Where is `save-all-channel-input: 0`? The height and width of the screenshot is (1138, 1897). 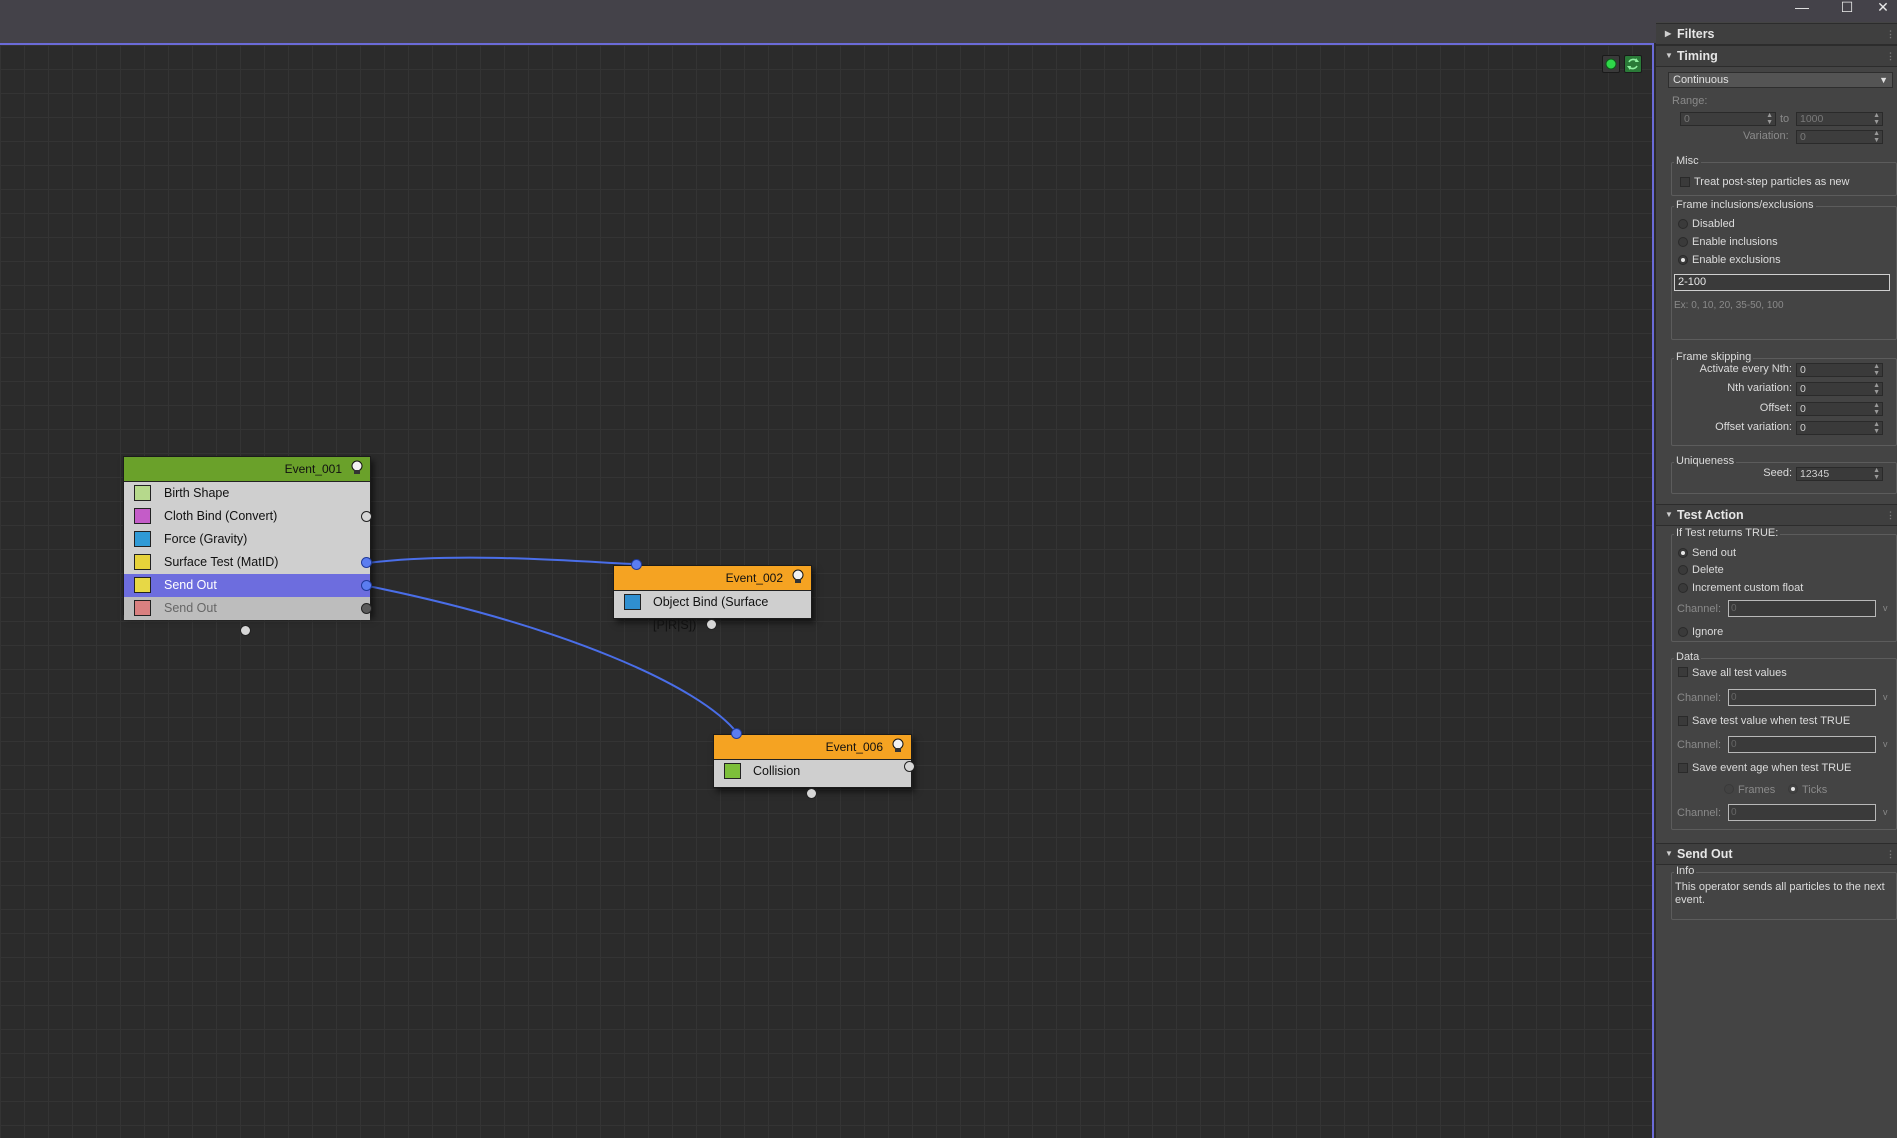
save-all-channel-input: 0 is located at coordinates (1802, 697).